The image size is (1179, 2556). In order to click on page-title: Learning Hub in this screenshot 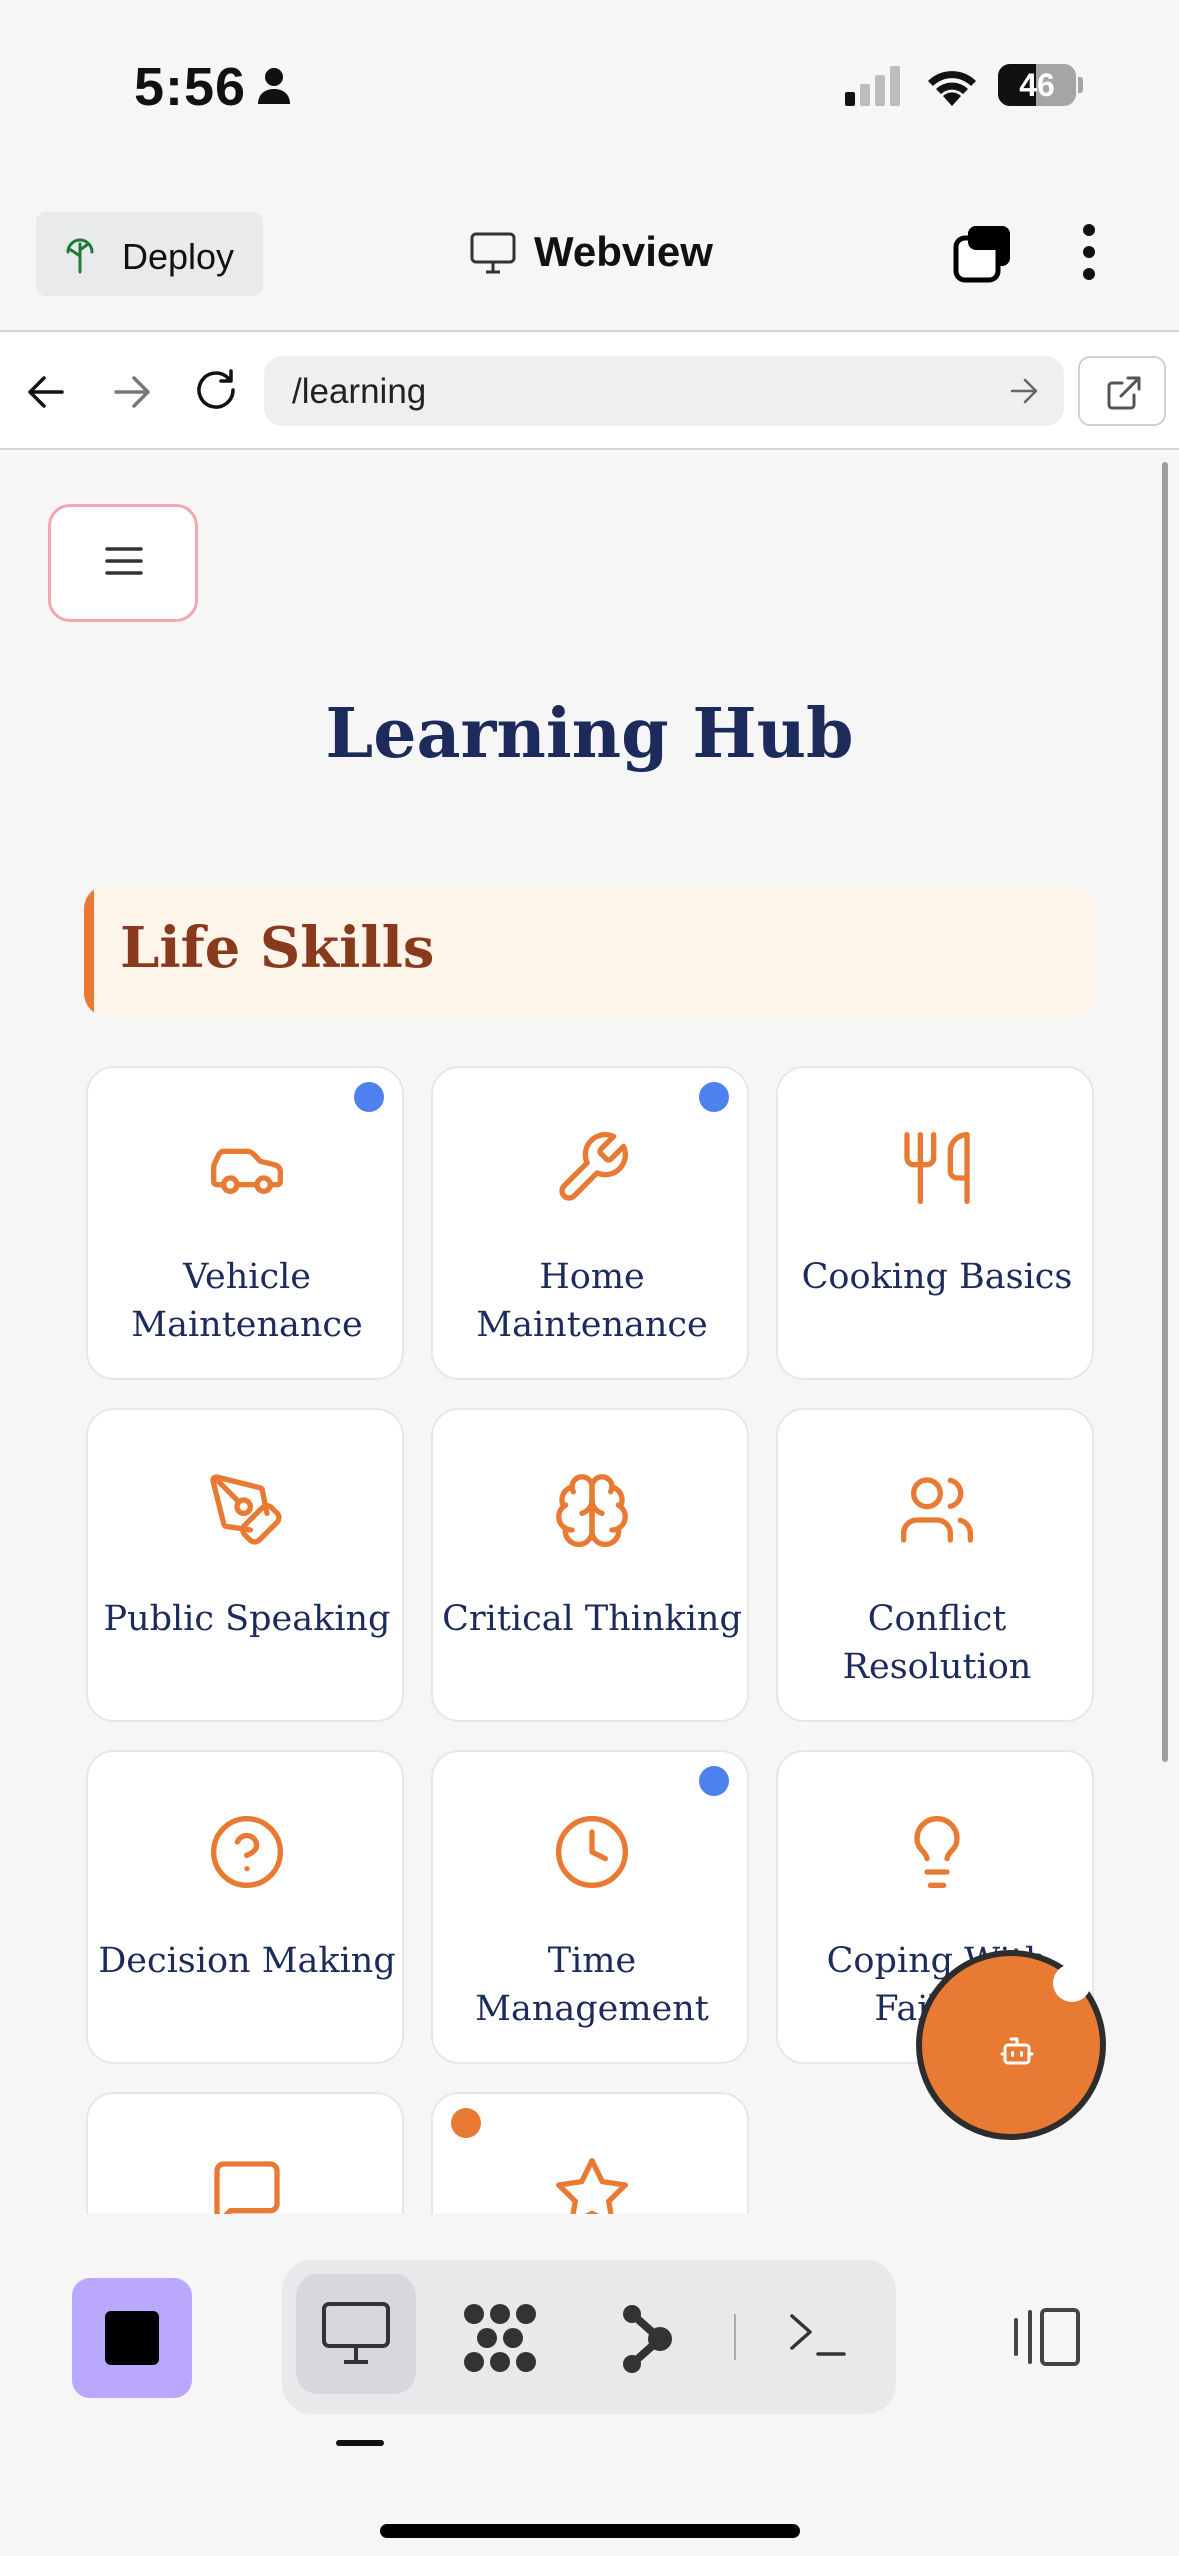, I will do `click(589, 734)`.